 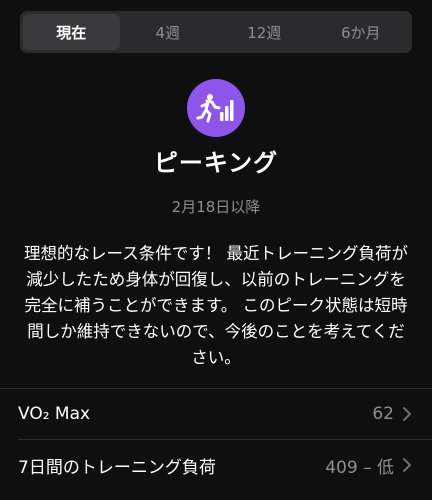 I want to click on tab-6-months: 6か月, so click(x=361, y=32).